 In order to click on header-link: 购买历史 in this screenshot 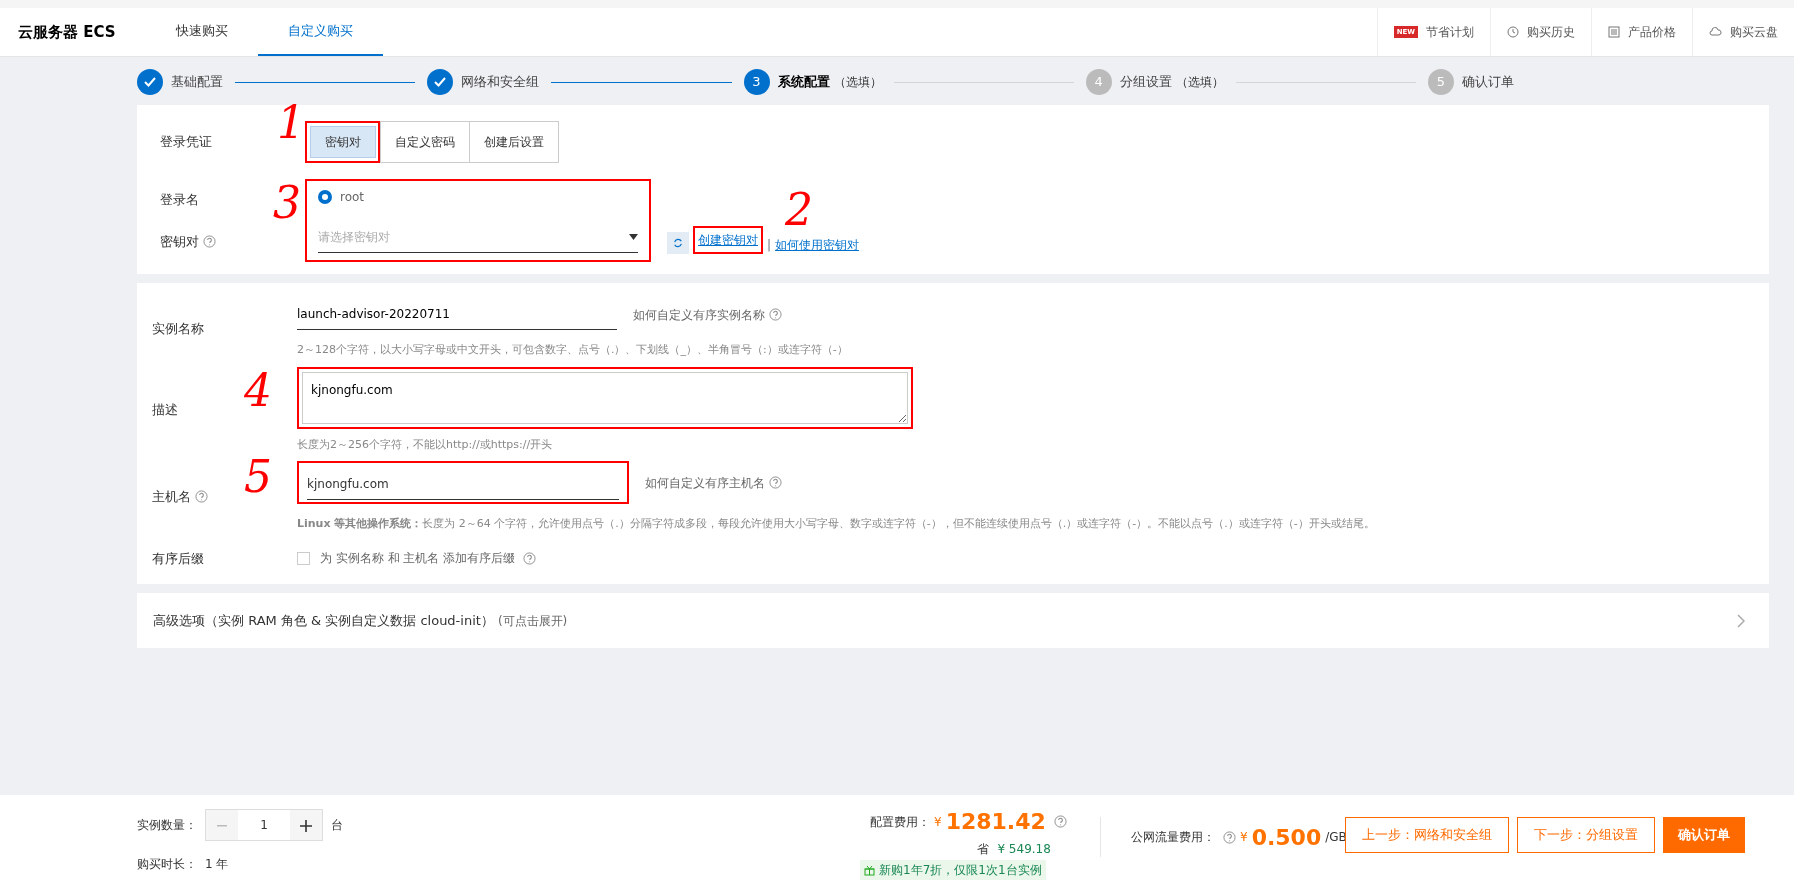, I will do `click(1540, 32)`.